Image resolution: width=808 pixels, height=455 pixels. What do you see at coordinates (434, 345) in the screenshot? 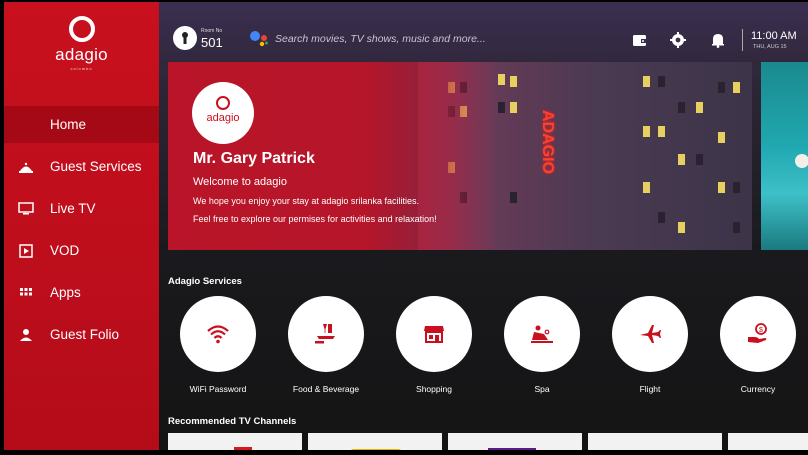
I see `service-shopping: Shopping` at bounding box center [434, 345].